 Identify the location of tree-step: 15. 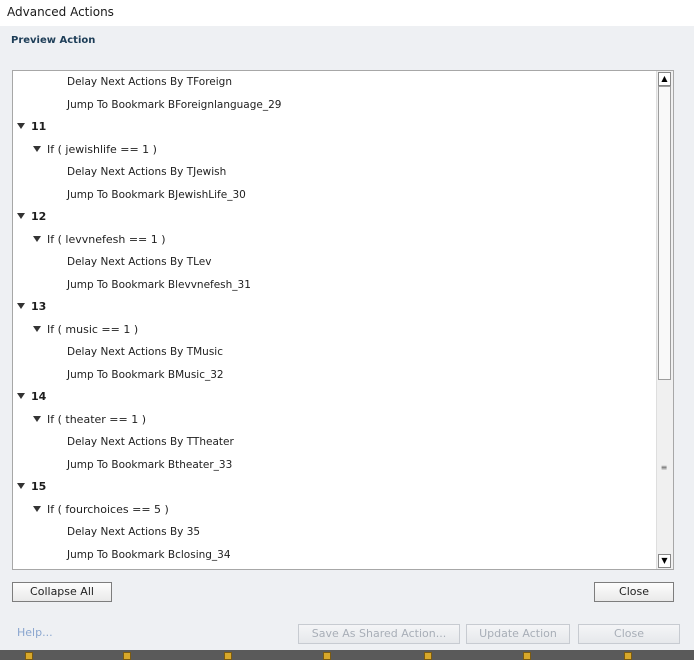
(31, 487).